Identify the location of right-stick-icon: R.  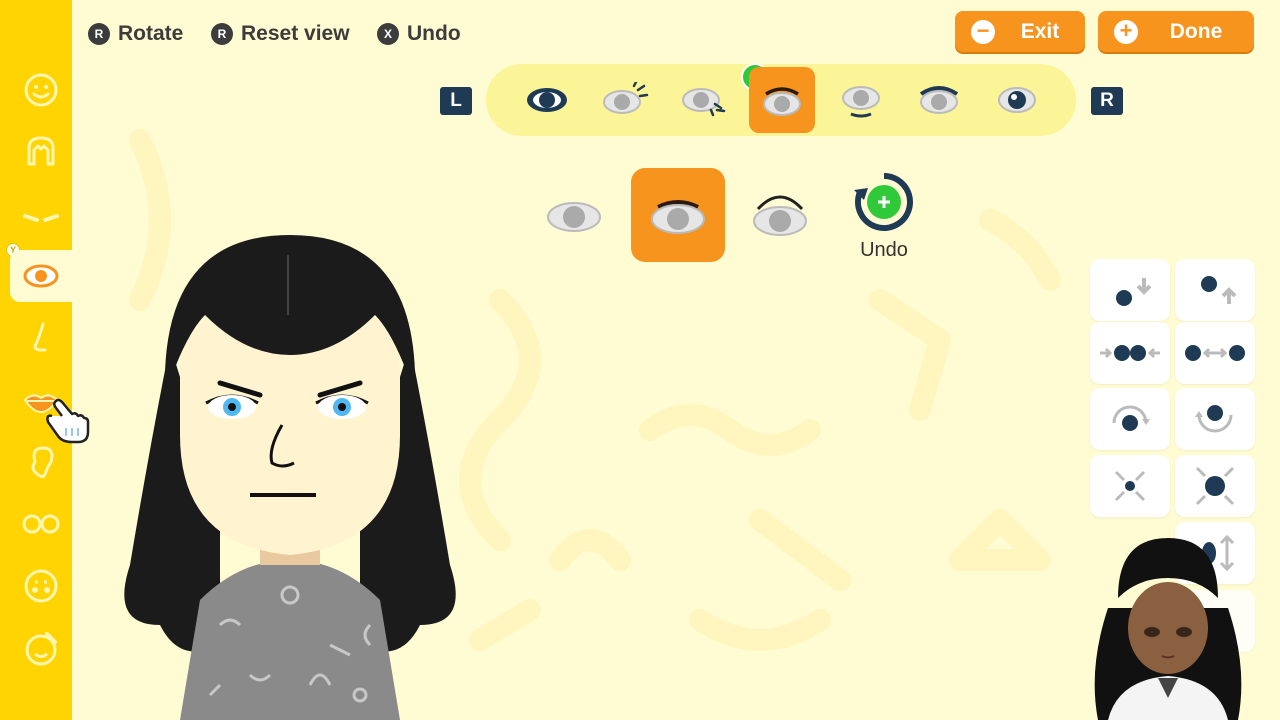
(99, 34).